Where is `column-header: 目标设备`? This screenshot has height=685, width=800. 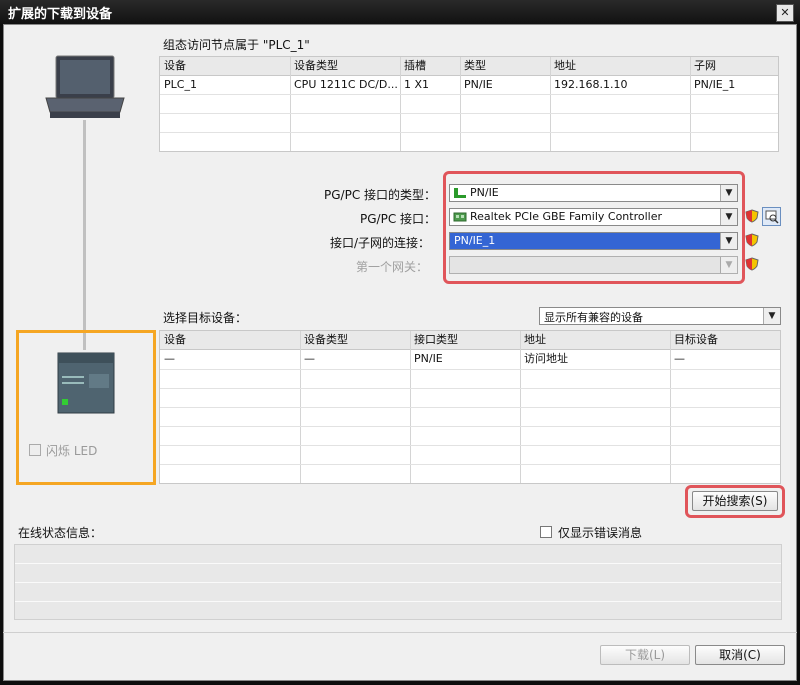 column-header: 目标设备 is located at coordinates (725, 340).